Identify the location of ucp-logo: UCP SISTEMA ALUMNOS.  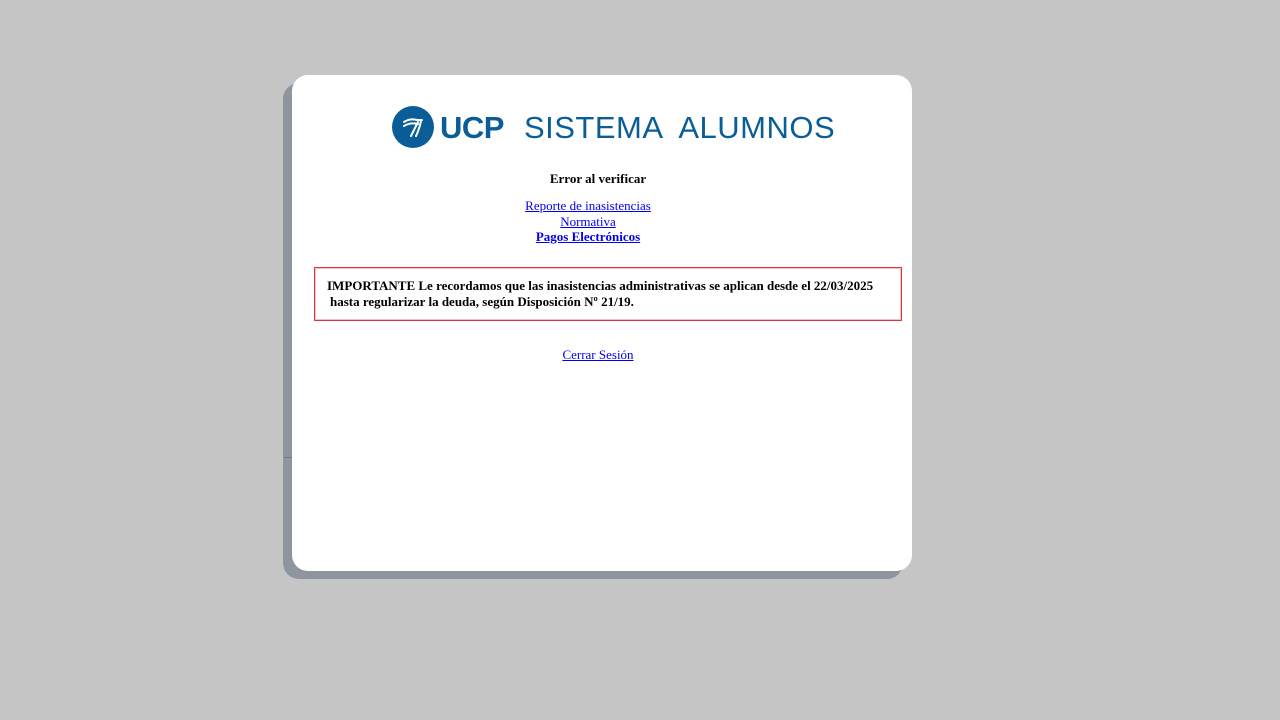
(613, 127).